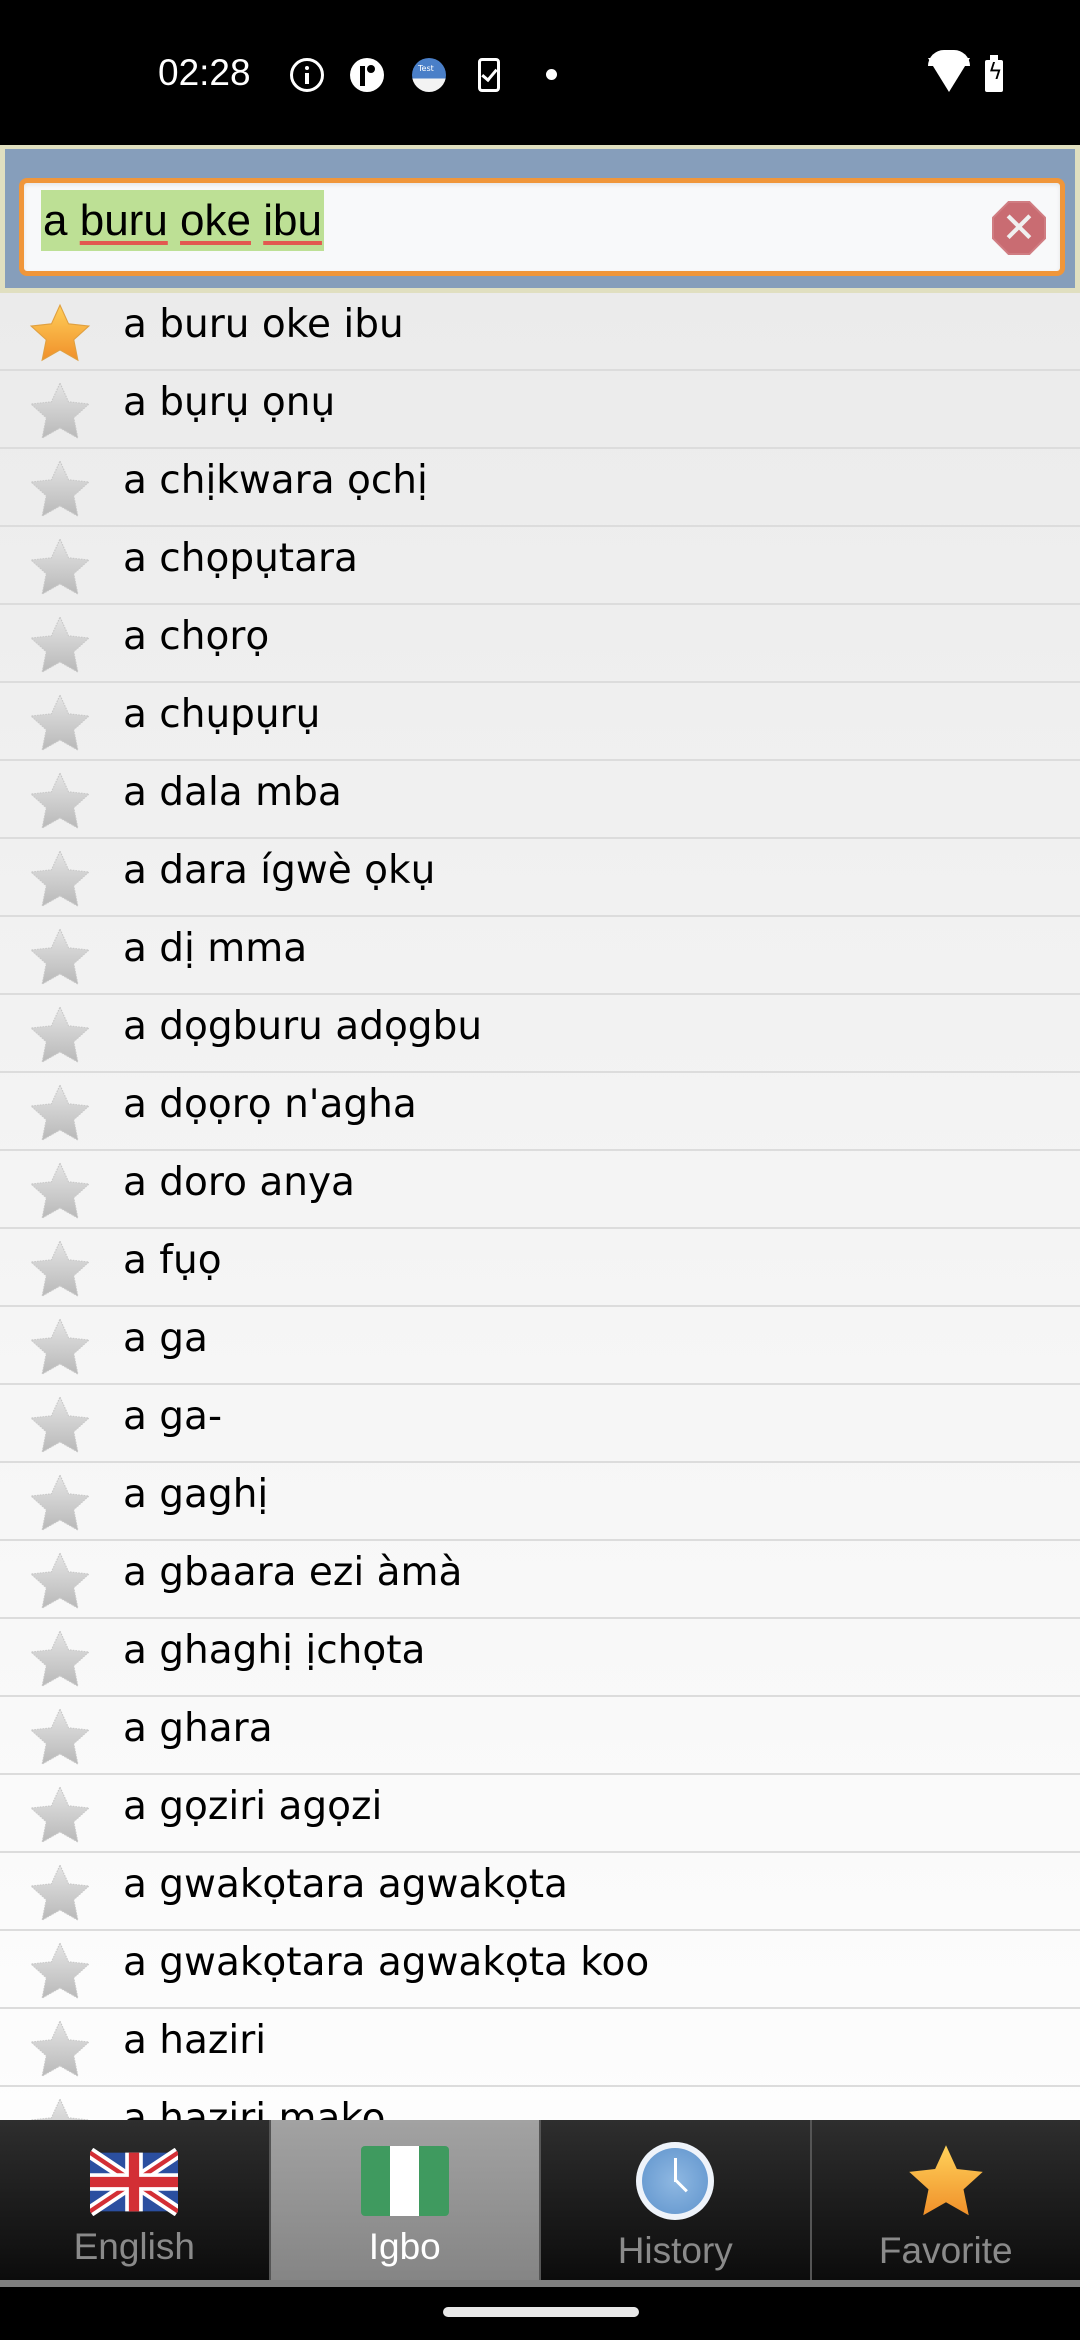 Image resolution: width=1080 pixels, height=2340 pixels. I want to click on tab-history: History, so click(676, 2200).